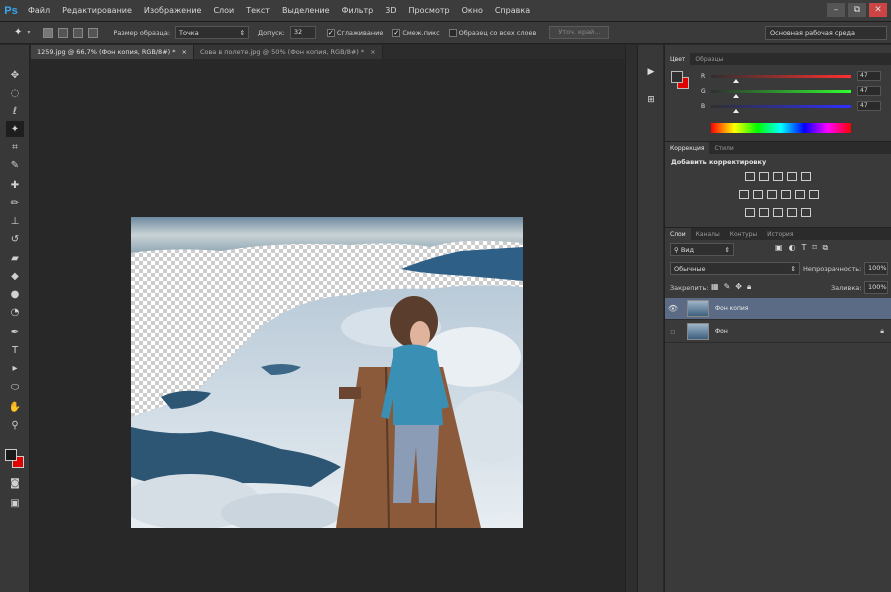 This screenshot has width=891, height=592. What do you see at coordinates (795, 247) in the screenshot?
I see `adjustment-filter-icon: ◐` at bounding box center [795, 247].